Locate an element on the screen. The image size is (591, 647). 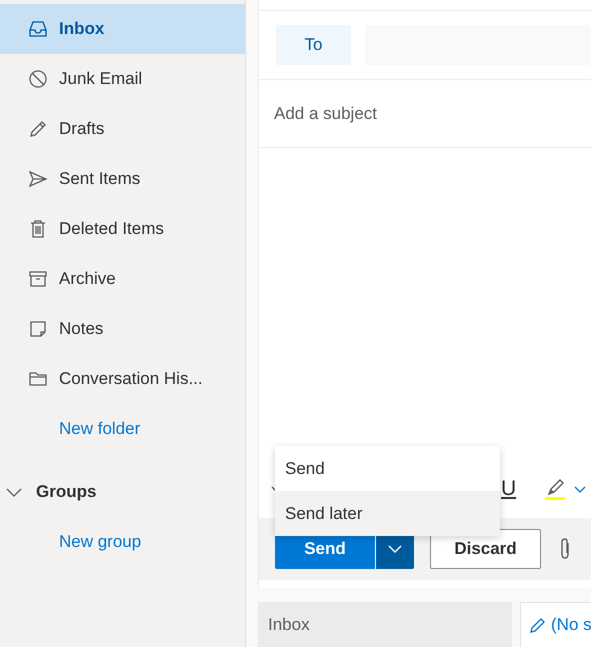
subject-field: Add a subject is located at coordinates (425, 113).